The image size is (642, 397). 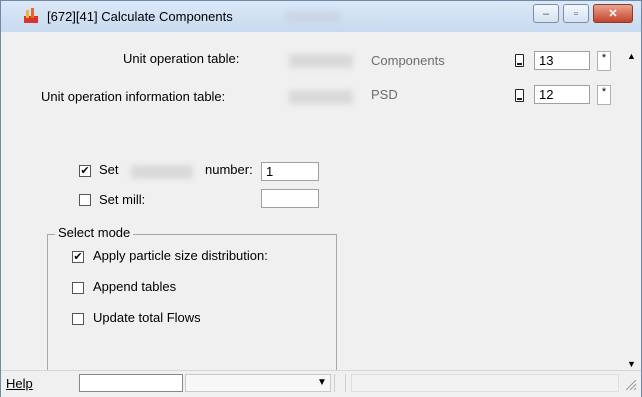 I want to click on close-button: ✕, so click(x=613, y=13).